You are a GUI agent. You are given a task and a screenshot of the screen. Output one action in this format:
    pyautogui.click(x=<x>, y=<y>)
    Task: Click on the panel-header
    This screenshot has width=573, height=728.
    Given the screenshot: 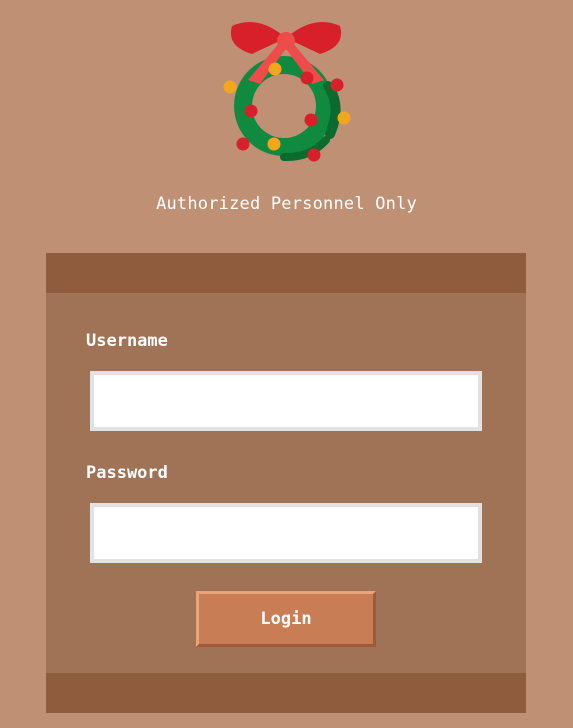 What is the action you would take?
    pyautogui.click(x=286, y=273)
    